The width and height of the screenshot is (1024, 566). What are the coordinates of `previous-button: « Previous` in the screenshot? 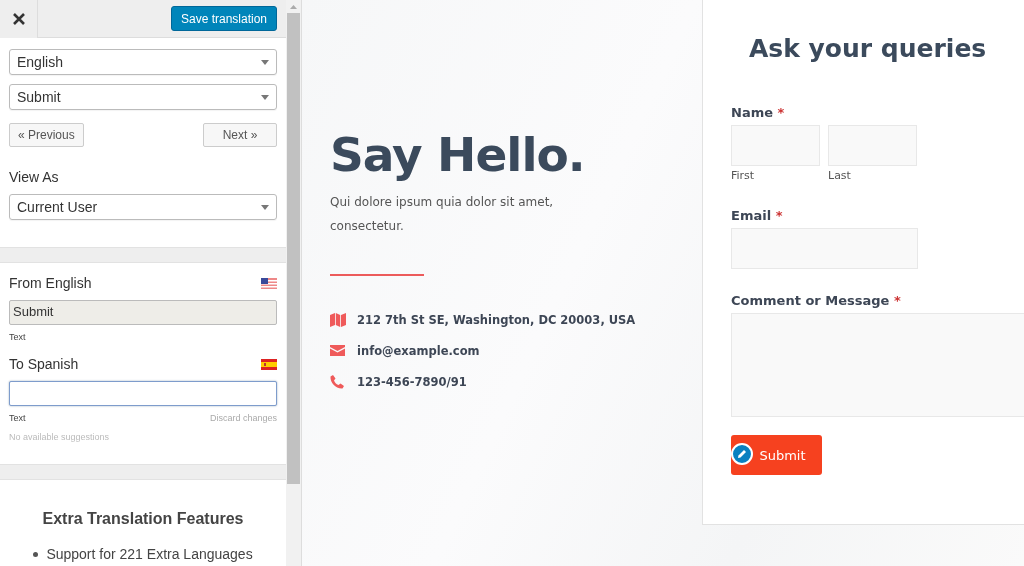 It's located at (46, 135).